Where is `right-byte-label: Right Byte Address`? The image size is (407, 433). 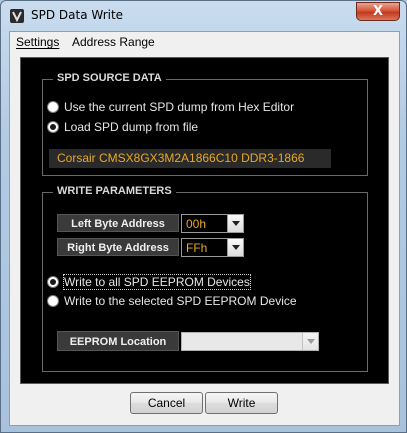 right-byte-label: Right Byte Address is located at coordinates (118, 247).